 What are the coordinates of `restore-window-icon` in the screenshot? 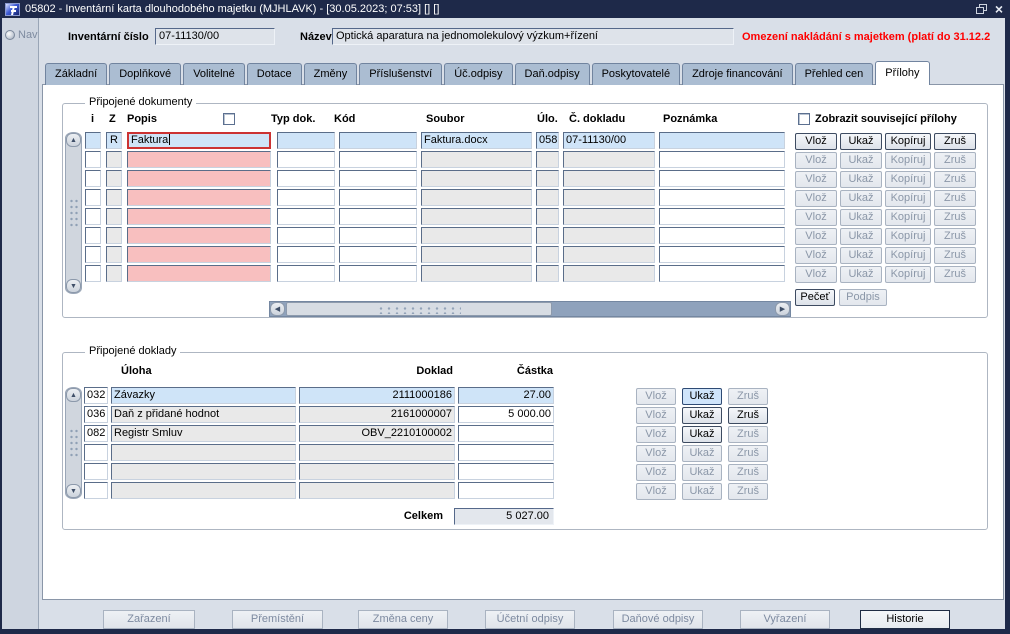 It's located at (981, 9).